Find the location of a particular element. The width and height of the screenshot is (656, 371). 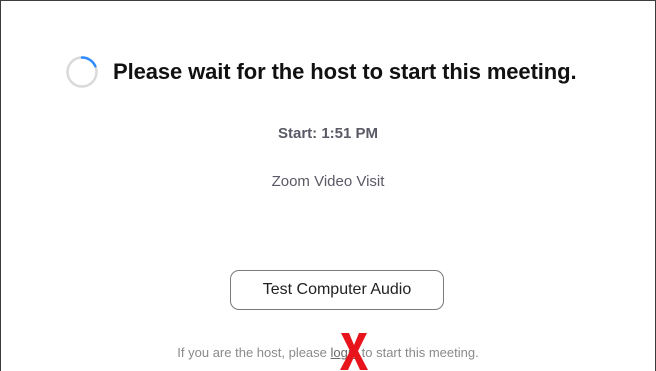

host-notice-prefix: If you are the host, please is located at coordinates (252, 352).